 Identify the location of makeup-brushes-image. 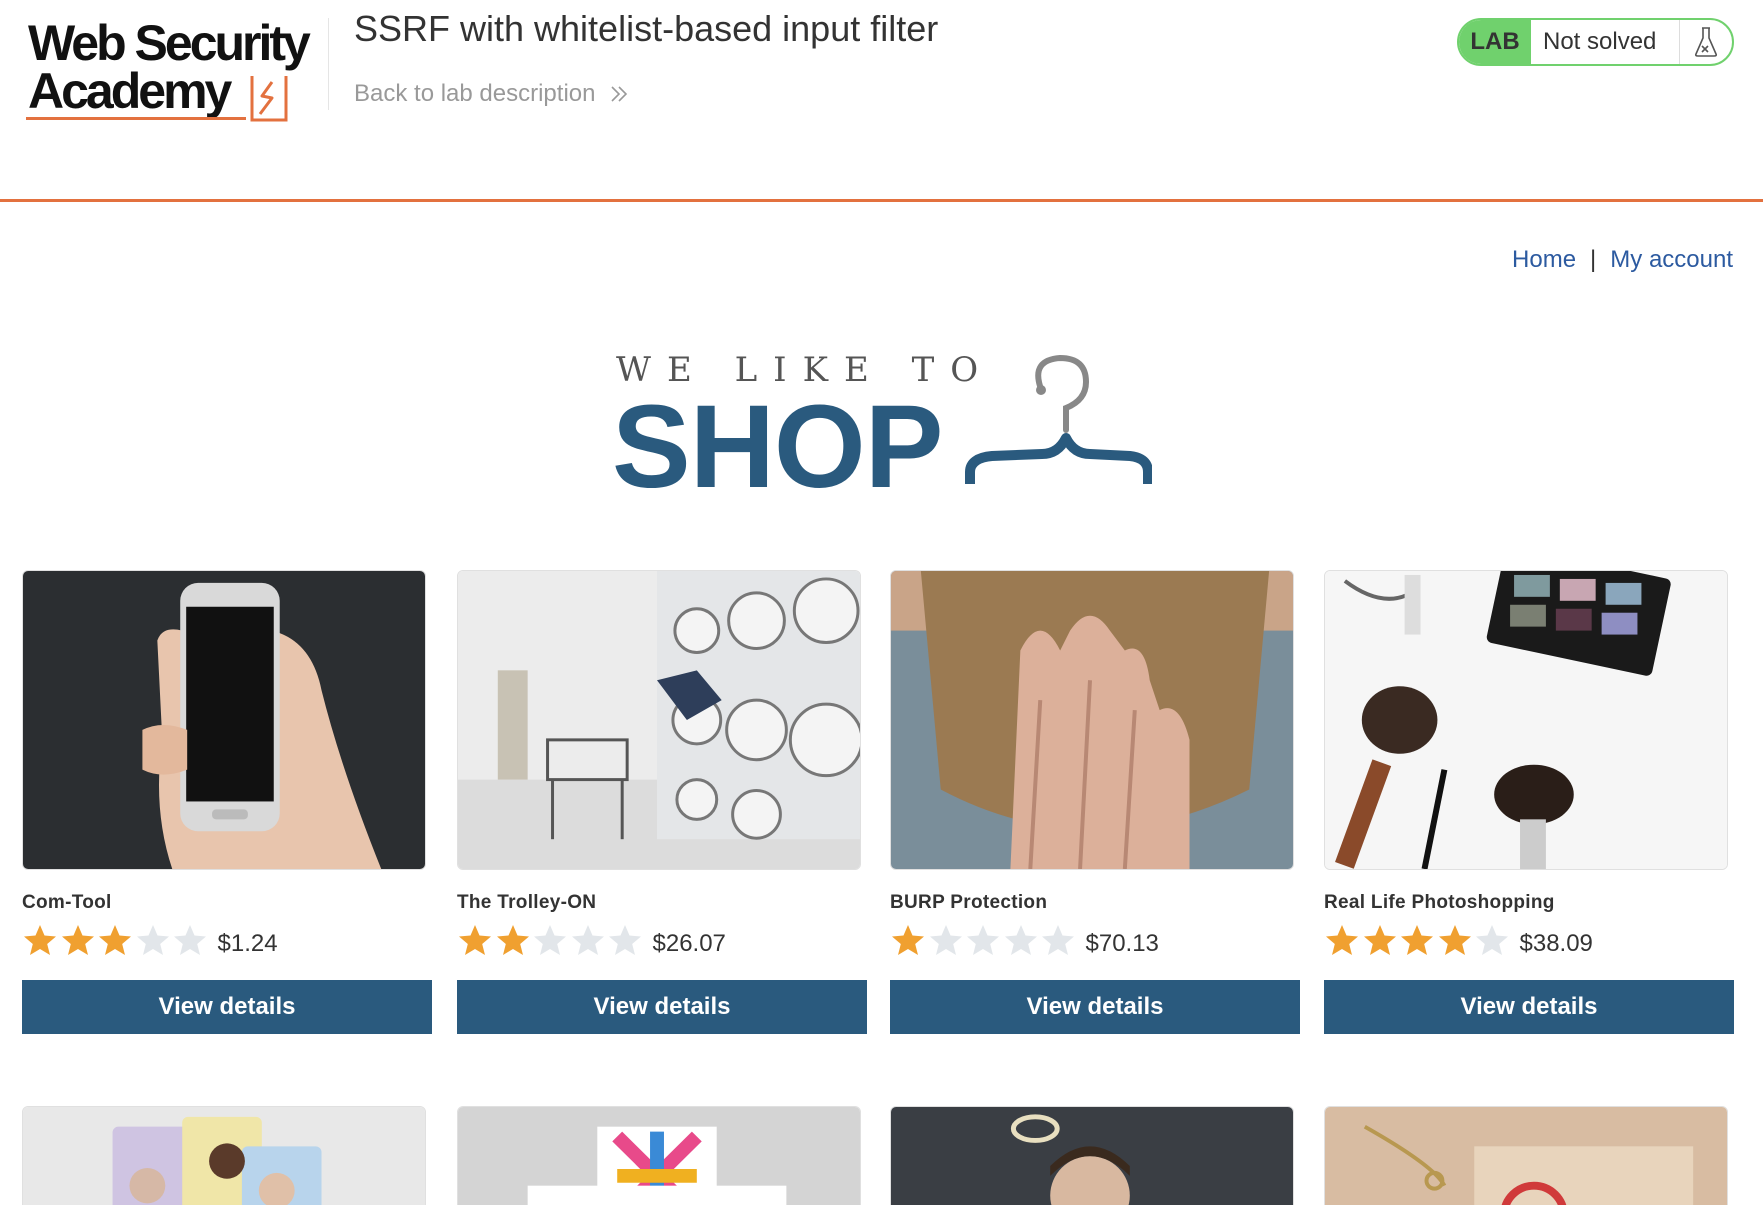
(1526, 720).